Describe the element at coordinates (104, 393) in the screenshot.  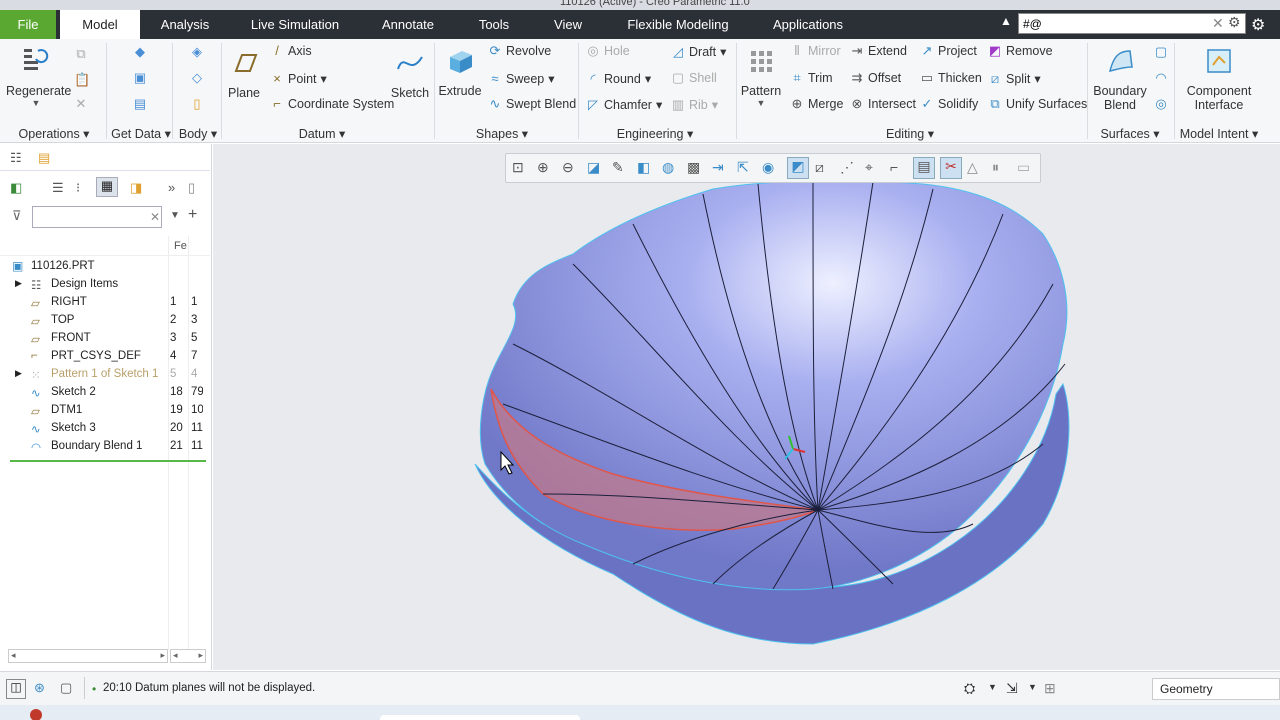
I see `tree-item-sketch-2: ∿ Sketch 2 18 79` at that location.